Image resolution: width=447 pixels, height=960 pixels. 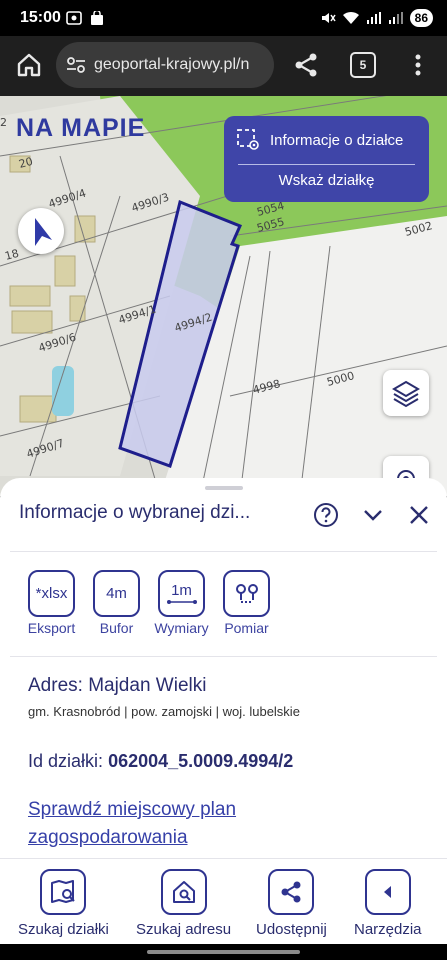 I want to click on parcel-info-header: Informacje o działce, so click(x=319, y=140).